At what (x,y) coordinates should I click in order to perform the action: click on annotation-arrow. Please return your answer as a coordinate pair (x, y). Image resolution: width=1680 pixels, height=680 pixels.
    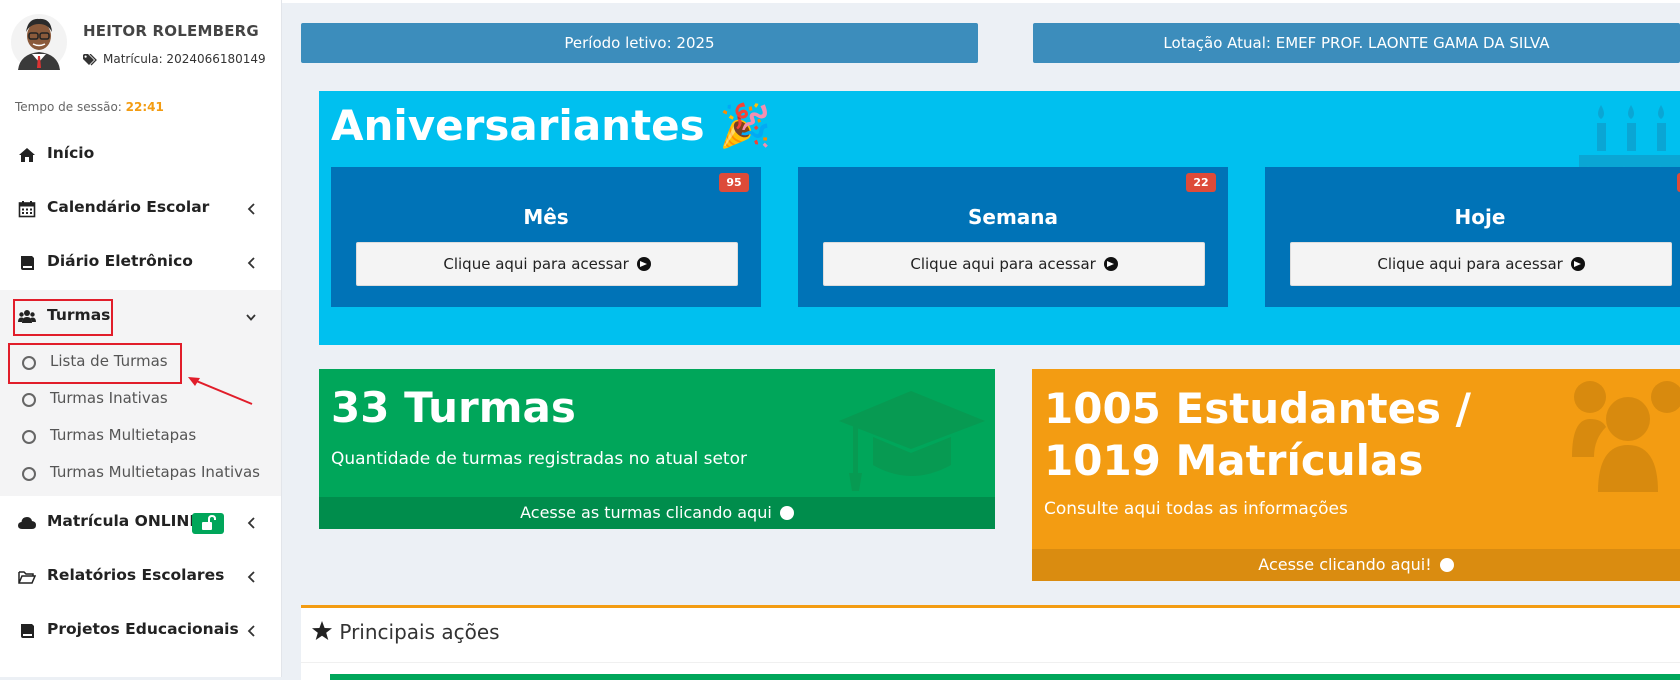
    Looking at the image, I should click on (220, 391).